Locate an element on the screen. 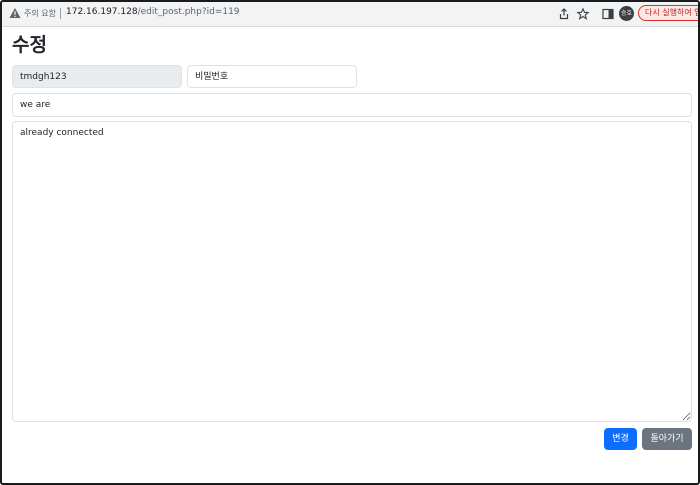 The width and height of the screenshot is (700, 485). warning-icon is located at coordinates (15, 13).